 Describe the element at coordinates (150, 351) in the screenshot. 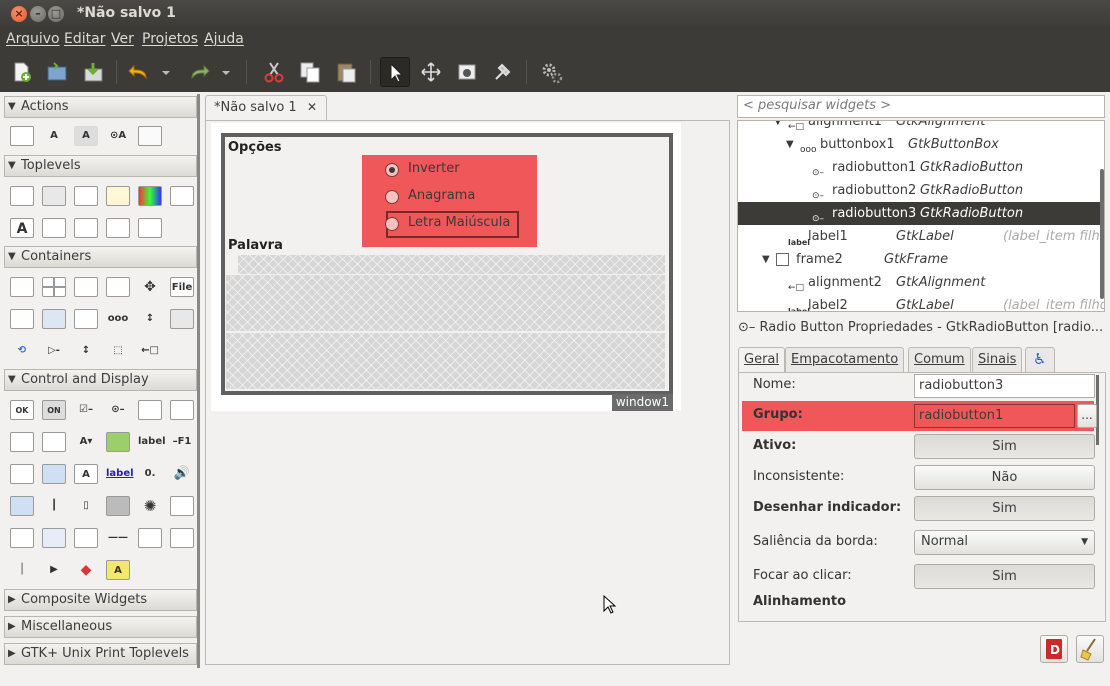

I see `palette-item-alignment: ←□` at that location.